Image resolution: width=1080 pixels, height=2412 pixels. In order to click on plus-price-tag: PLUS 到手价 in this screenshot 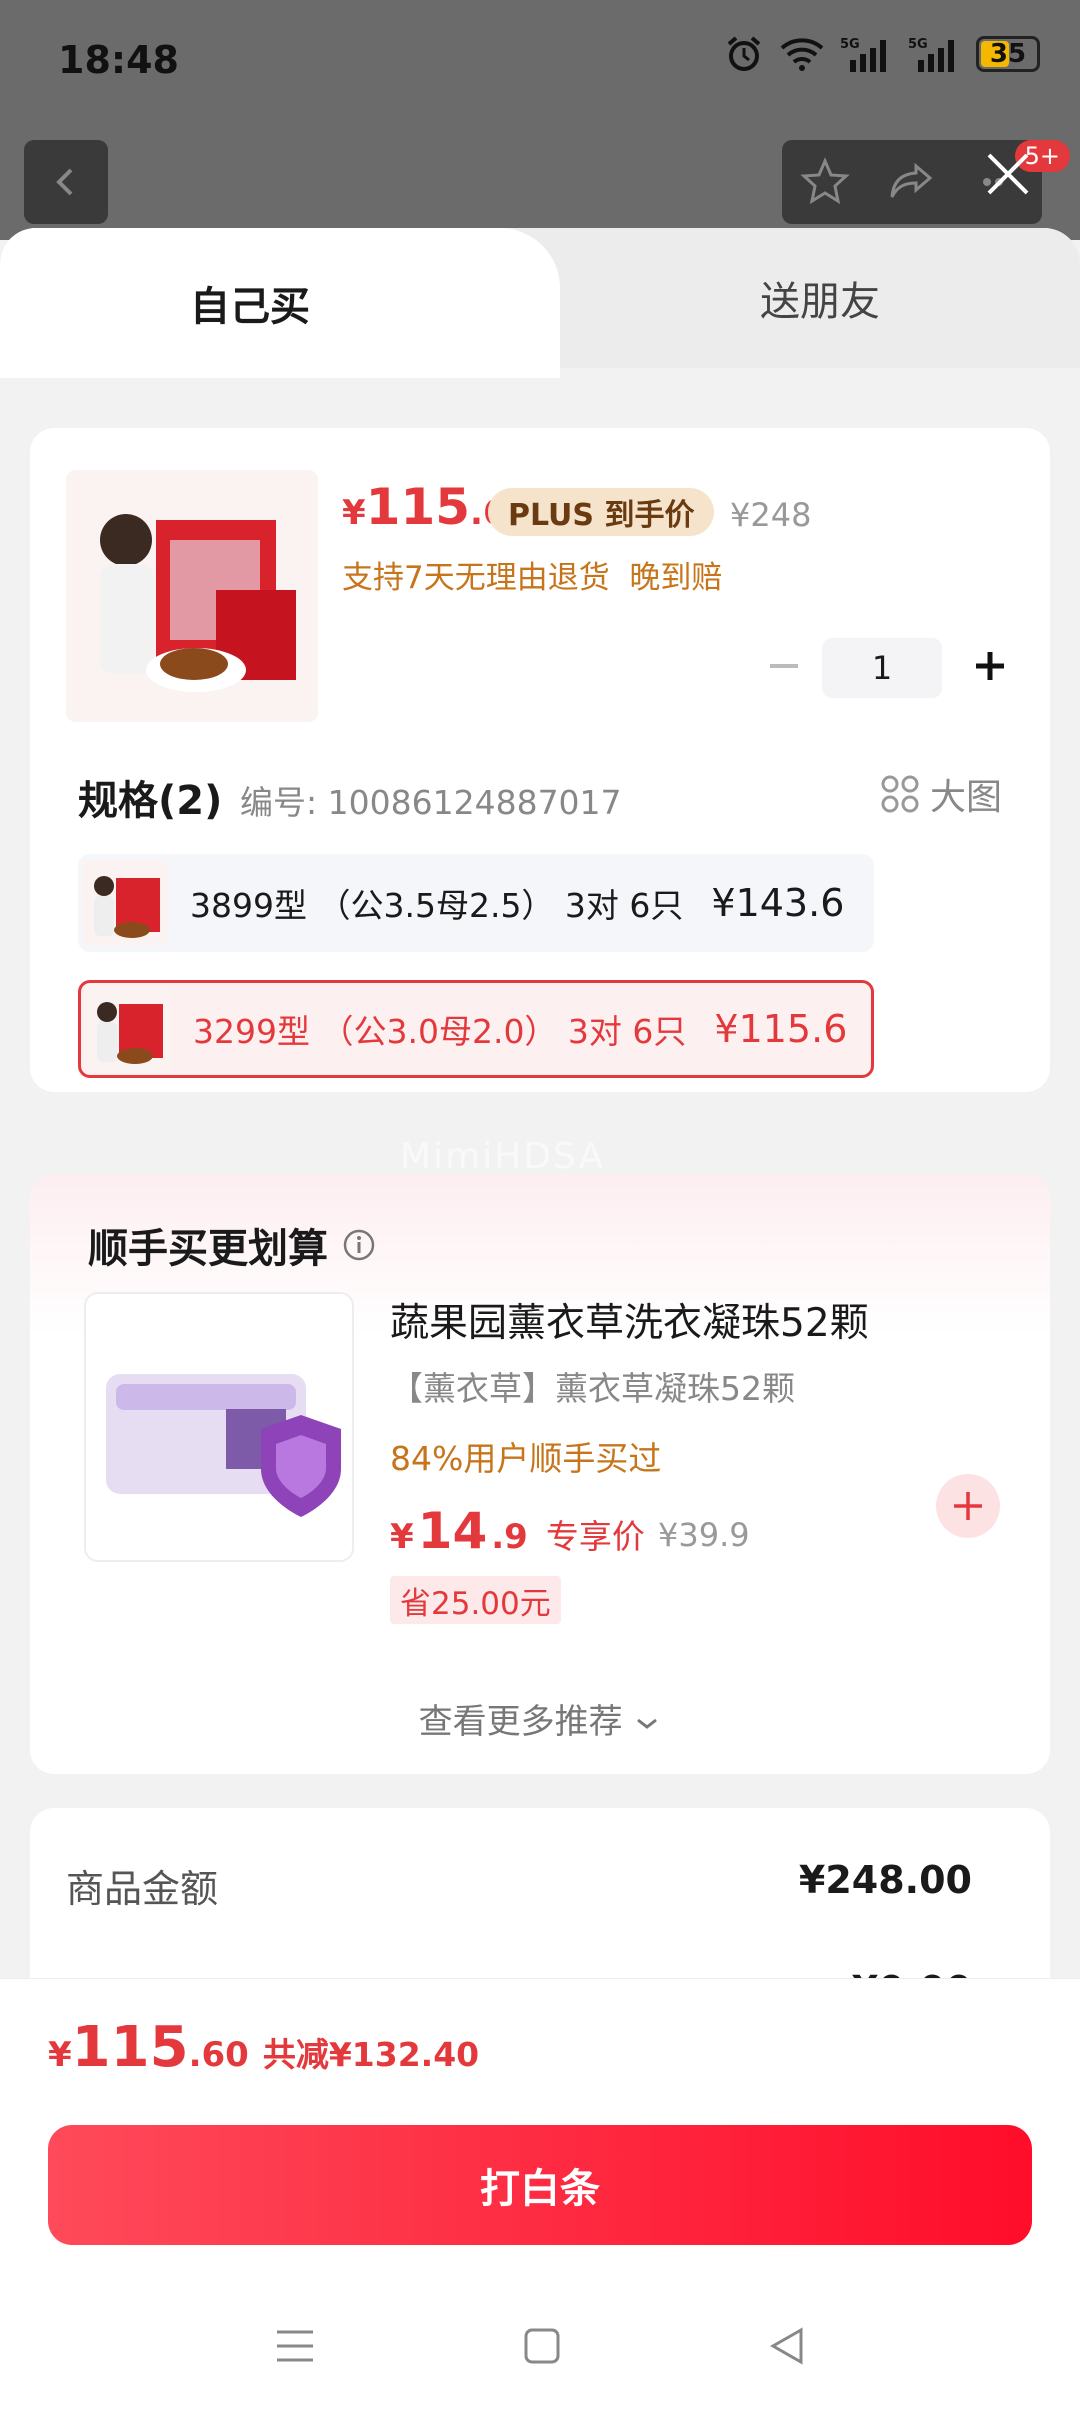, I will do `click(601, 512)`.